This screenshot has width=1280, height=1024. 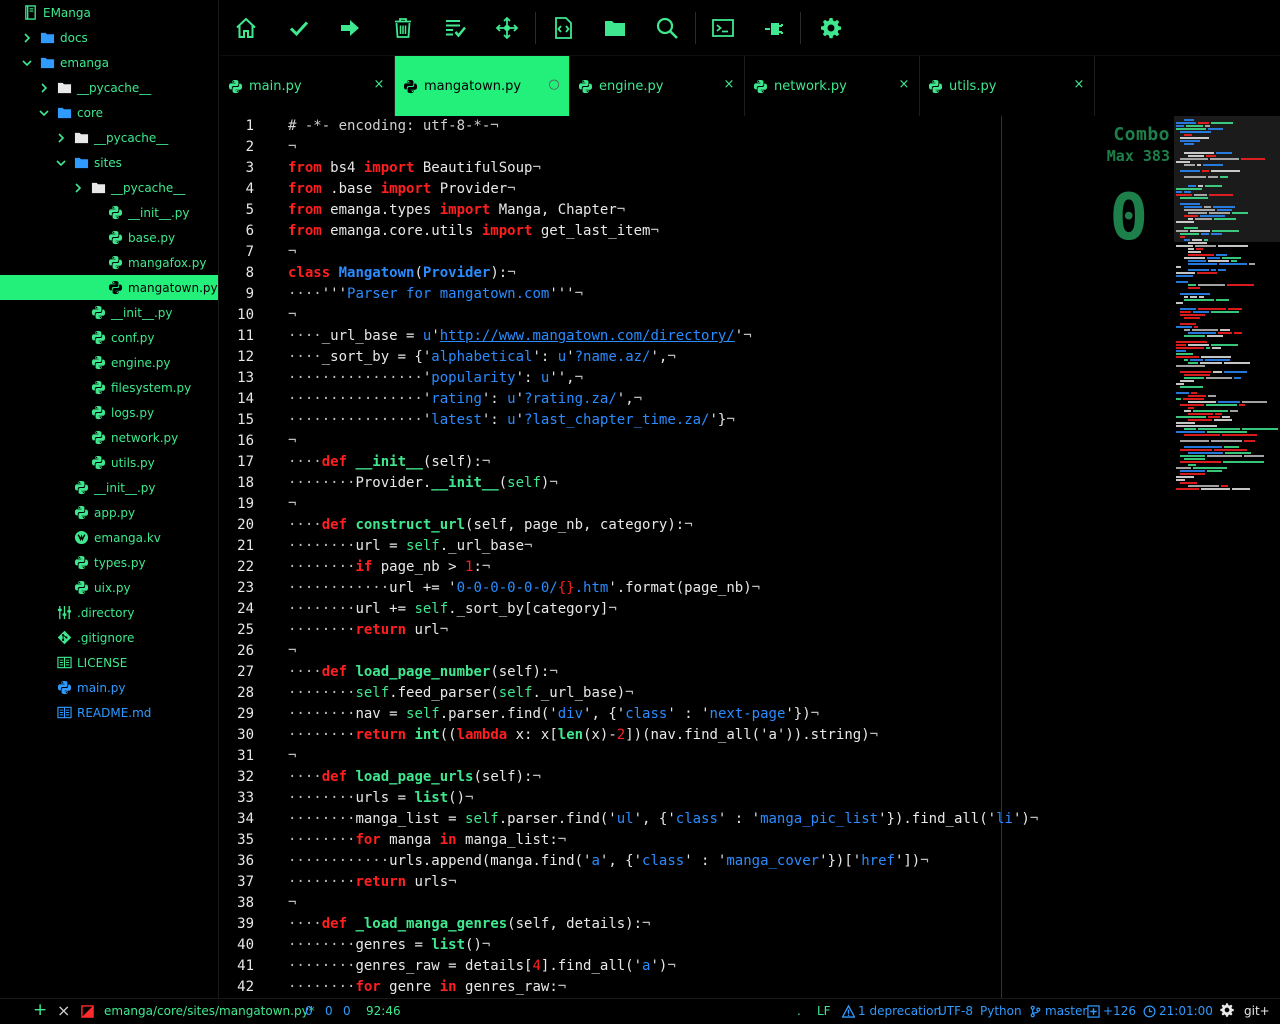 I want to click on code-line: from .base import Provider¬, so click(x=402, y=189).